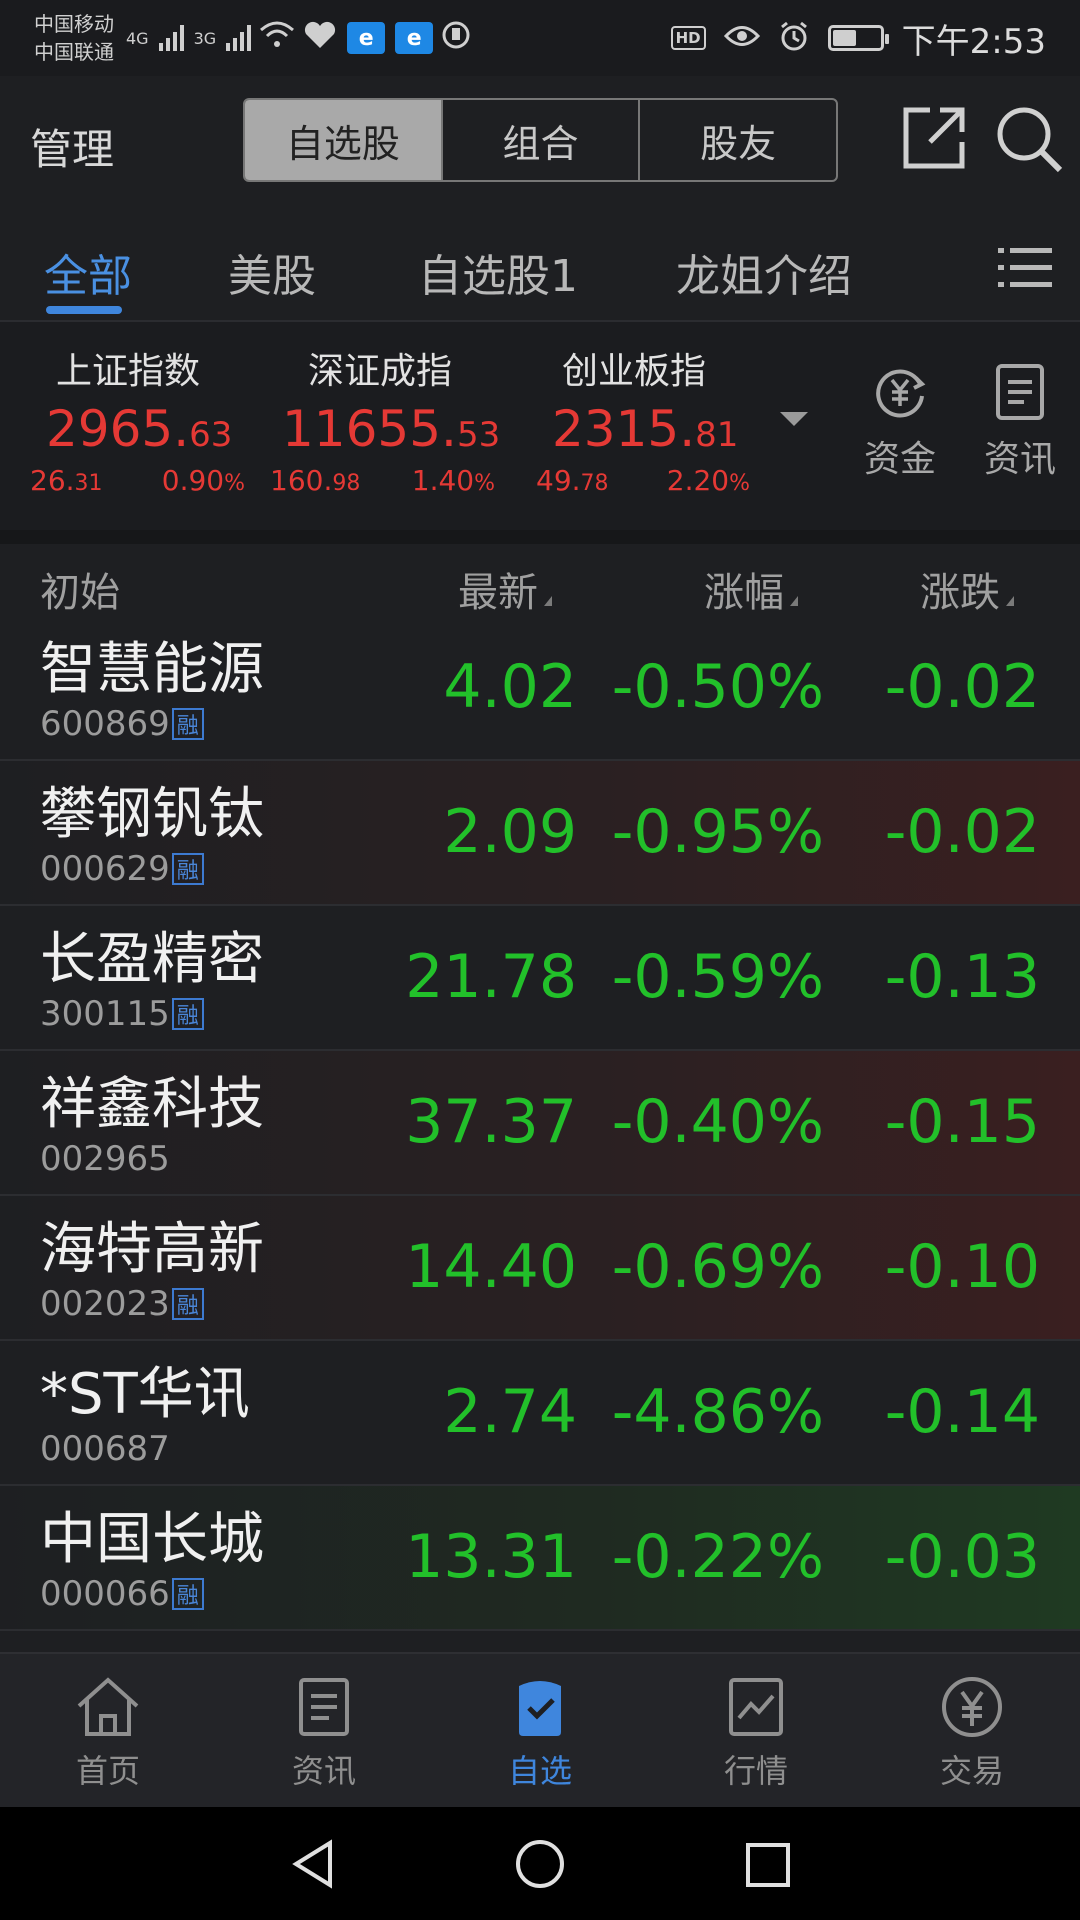  I want to click on share-icon, so click(934, 138).